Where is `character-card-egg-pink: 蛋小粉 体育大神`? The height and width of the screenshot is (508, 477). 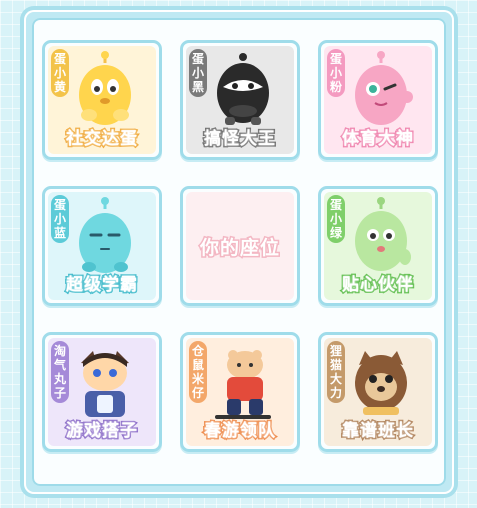 character-card-egg-pink: 蛋小粉 体育大神 is located at coordinates (378, 100).